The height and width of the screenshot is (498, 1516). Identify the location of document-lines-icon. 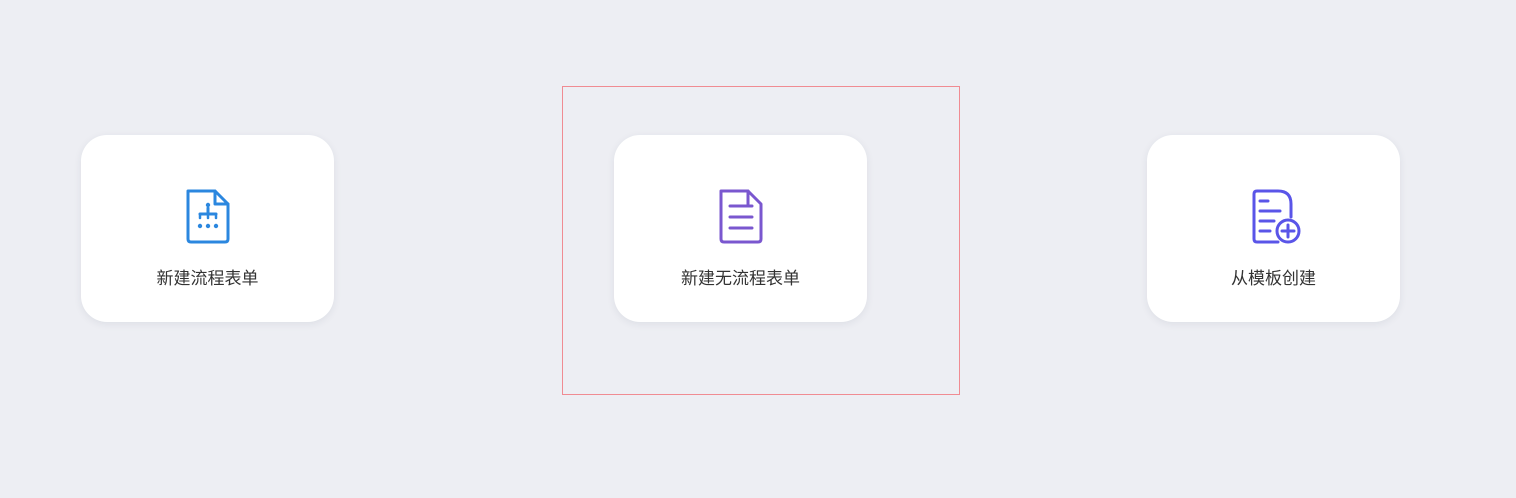
(741, 216).